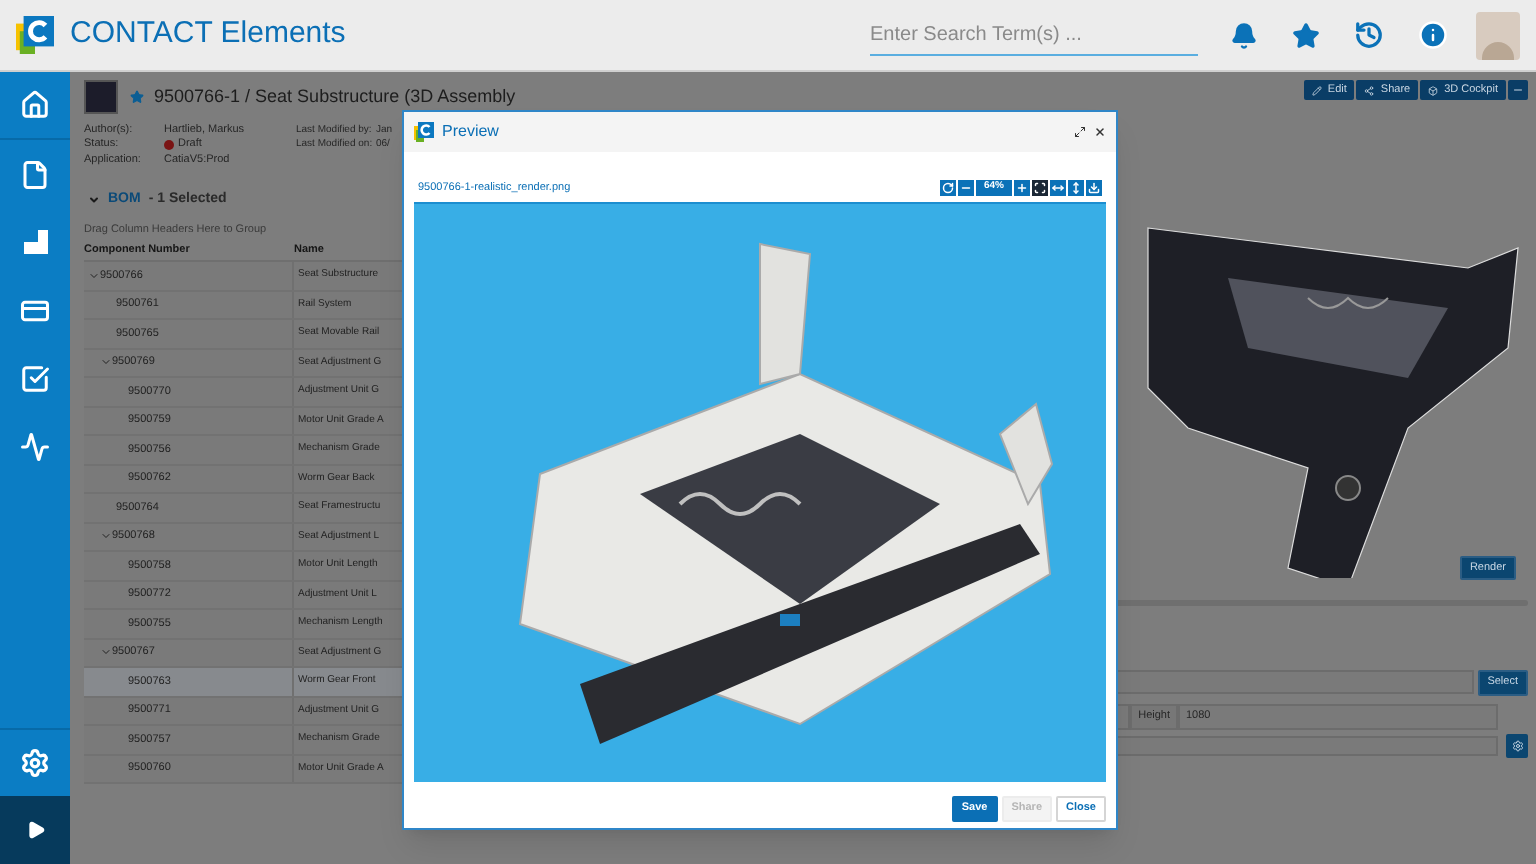 The width and height of the screenshot is (1536, 864). I want to click on more-button, so click(1518, 90).